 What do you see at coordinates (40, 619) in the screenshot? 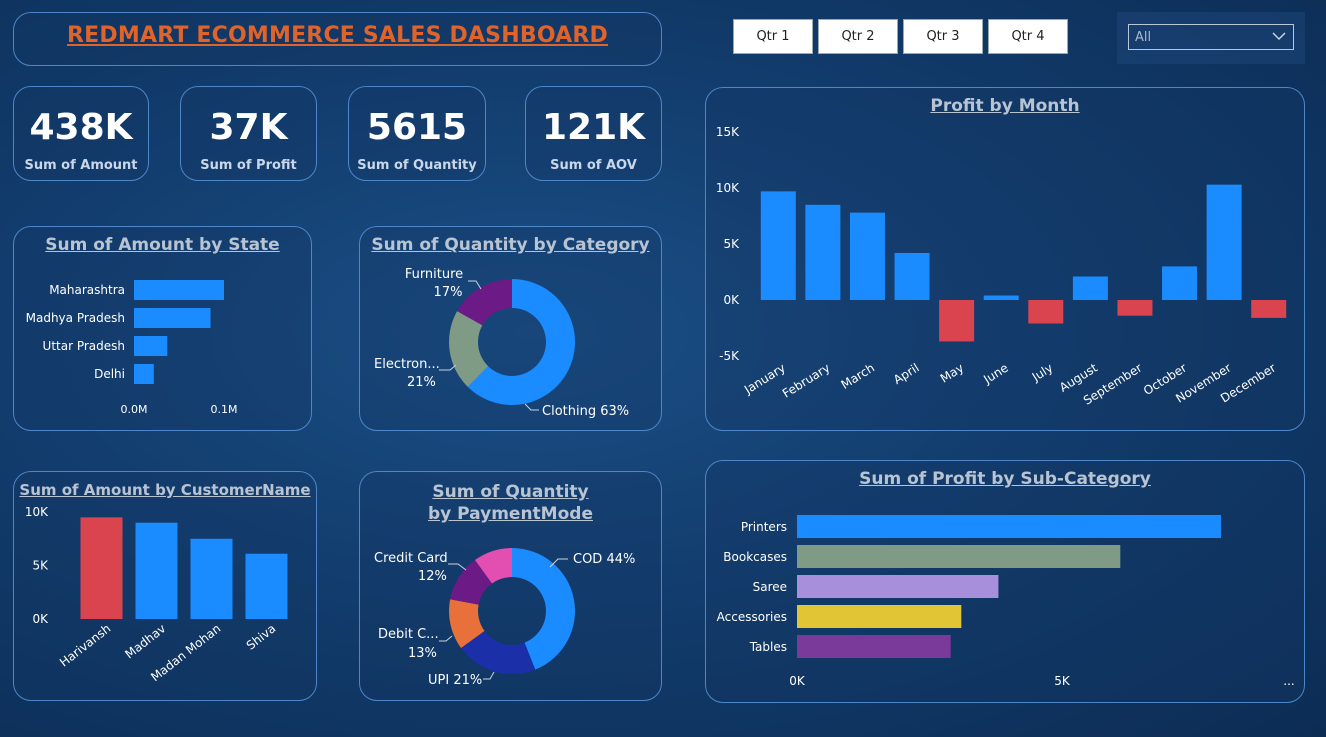
I see `y-tick-label: 0K` at bounding box center [40, 619].